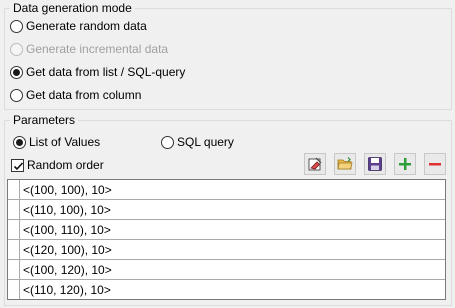 The height and width of the screenshot is (308, 455). What do you see at coordinates (106, 72) in the screenshot?
I see `radio-label: Get data from list / SQL-query` at bounding box center [106, 72].